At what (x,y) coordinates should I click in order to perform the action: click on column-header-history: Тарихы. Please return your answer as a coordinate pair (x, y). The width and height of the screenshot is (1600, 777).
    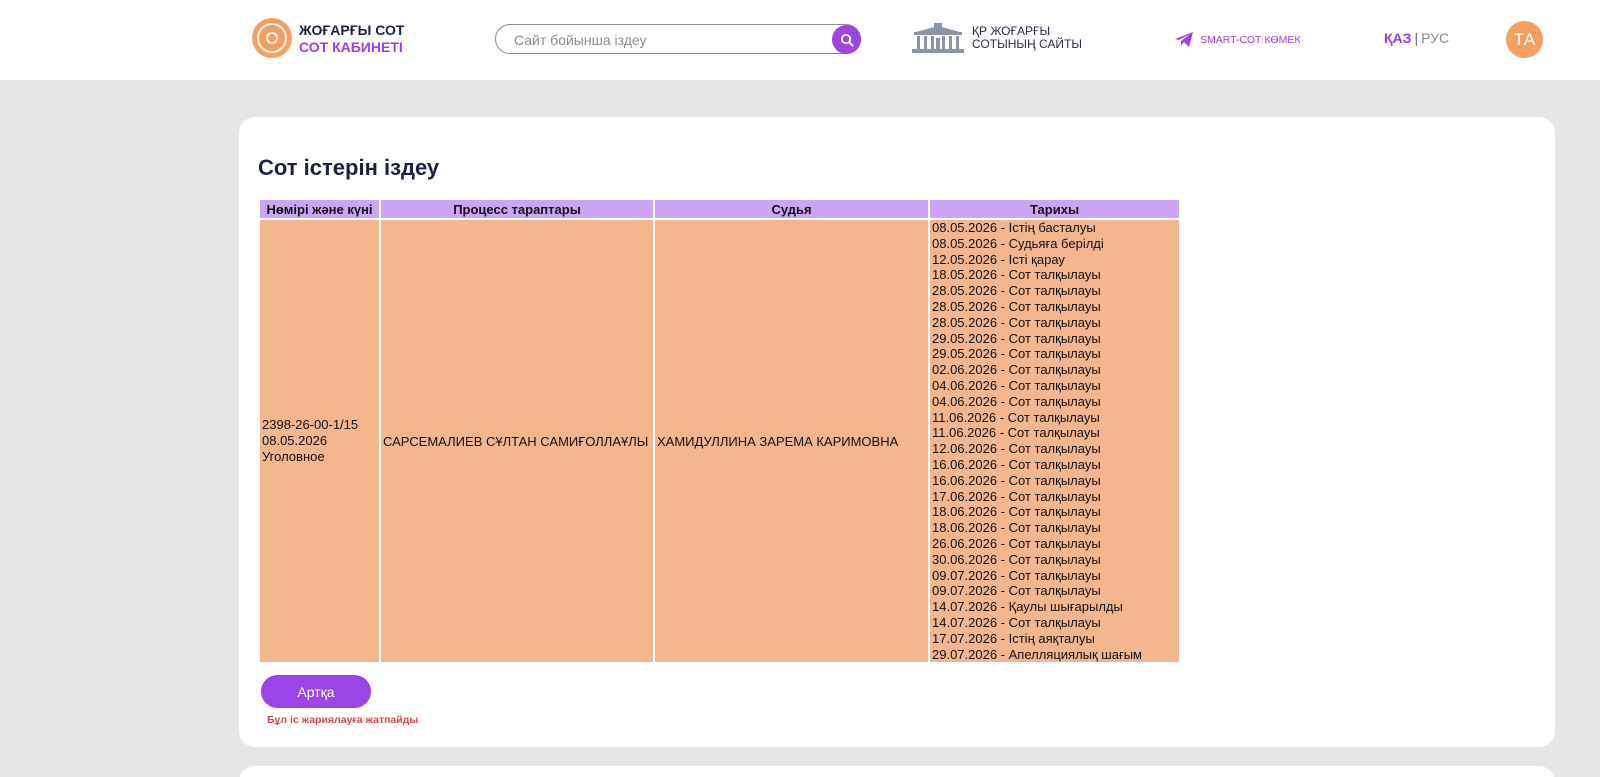
    Looking at the image, I should click on (1054, 209).